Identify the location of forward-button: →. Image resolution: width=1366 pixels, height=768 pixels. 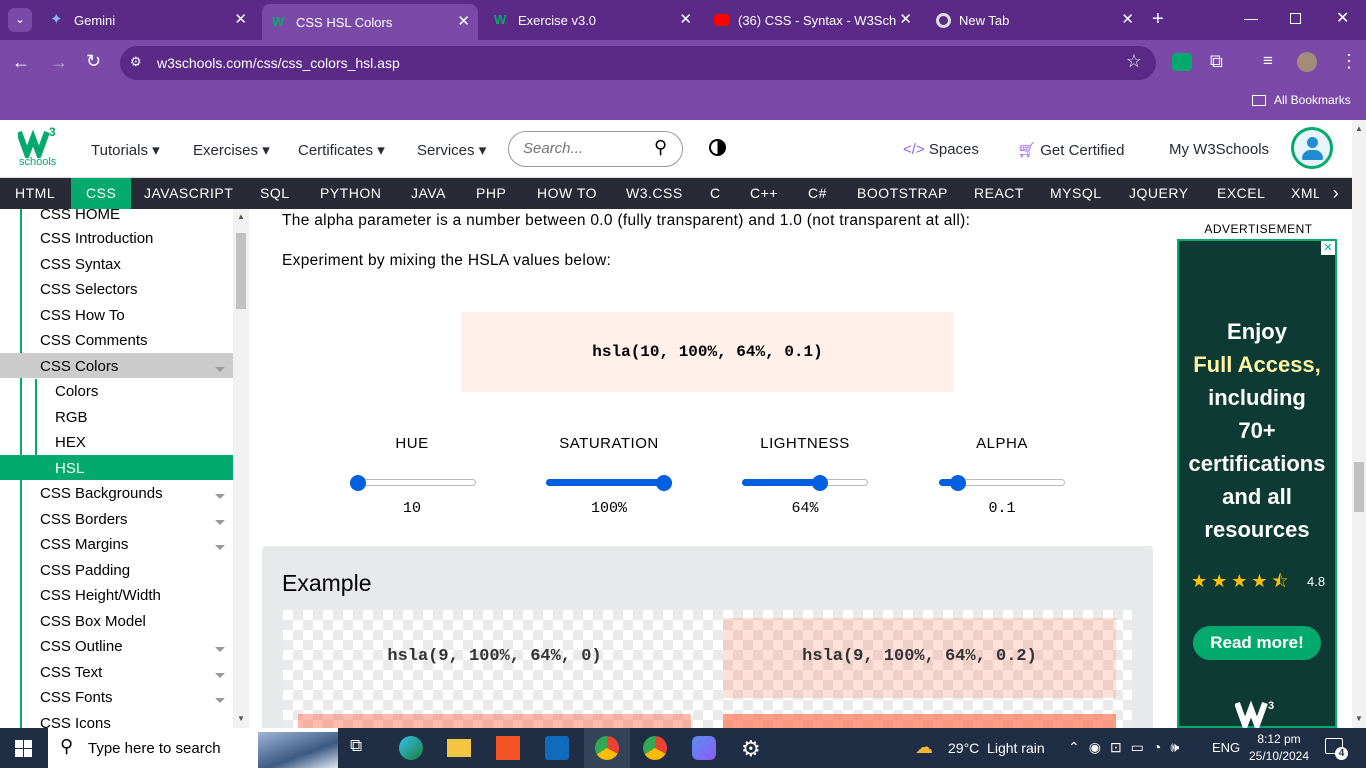
(59, 62).